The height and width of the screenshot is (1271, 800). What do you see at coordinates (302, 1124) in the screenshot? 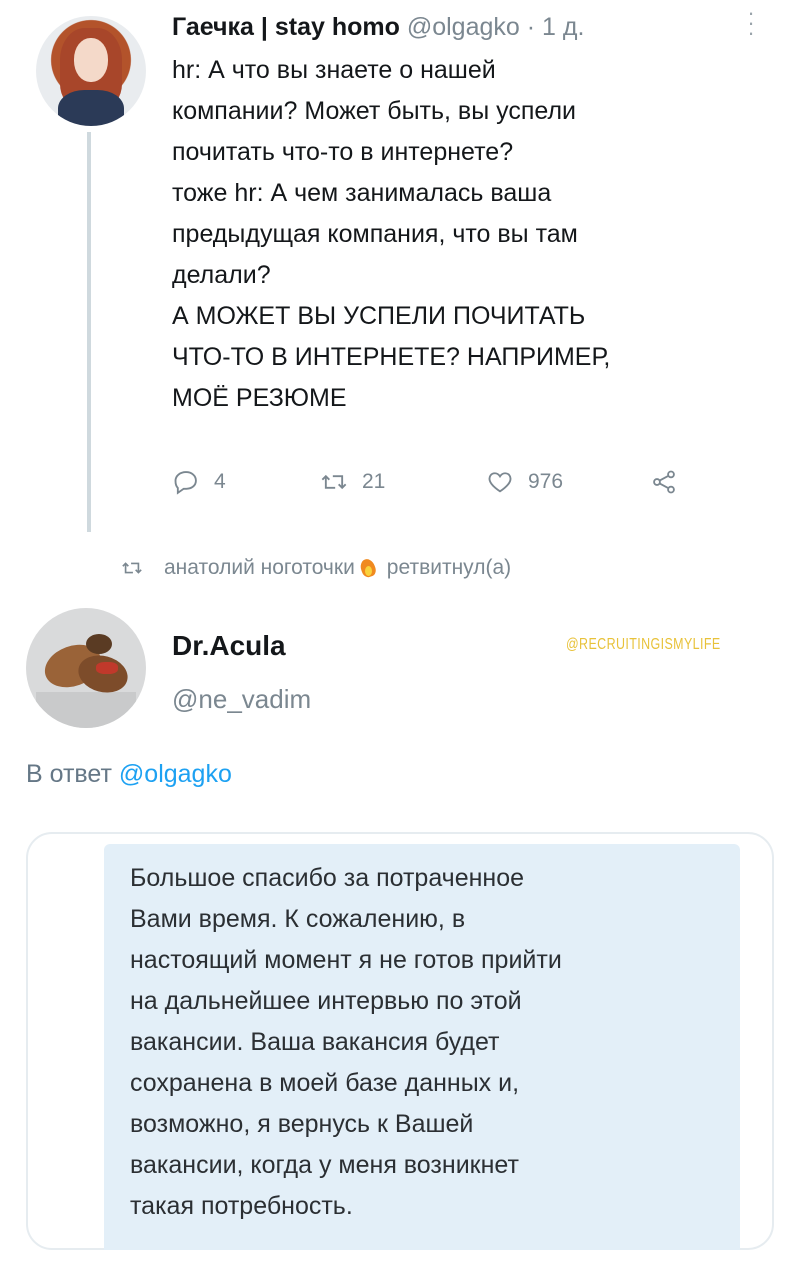
I see `quoted-message-line: возможно, я вернусь к Вашей` at bounding box center [302, 1124].